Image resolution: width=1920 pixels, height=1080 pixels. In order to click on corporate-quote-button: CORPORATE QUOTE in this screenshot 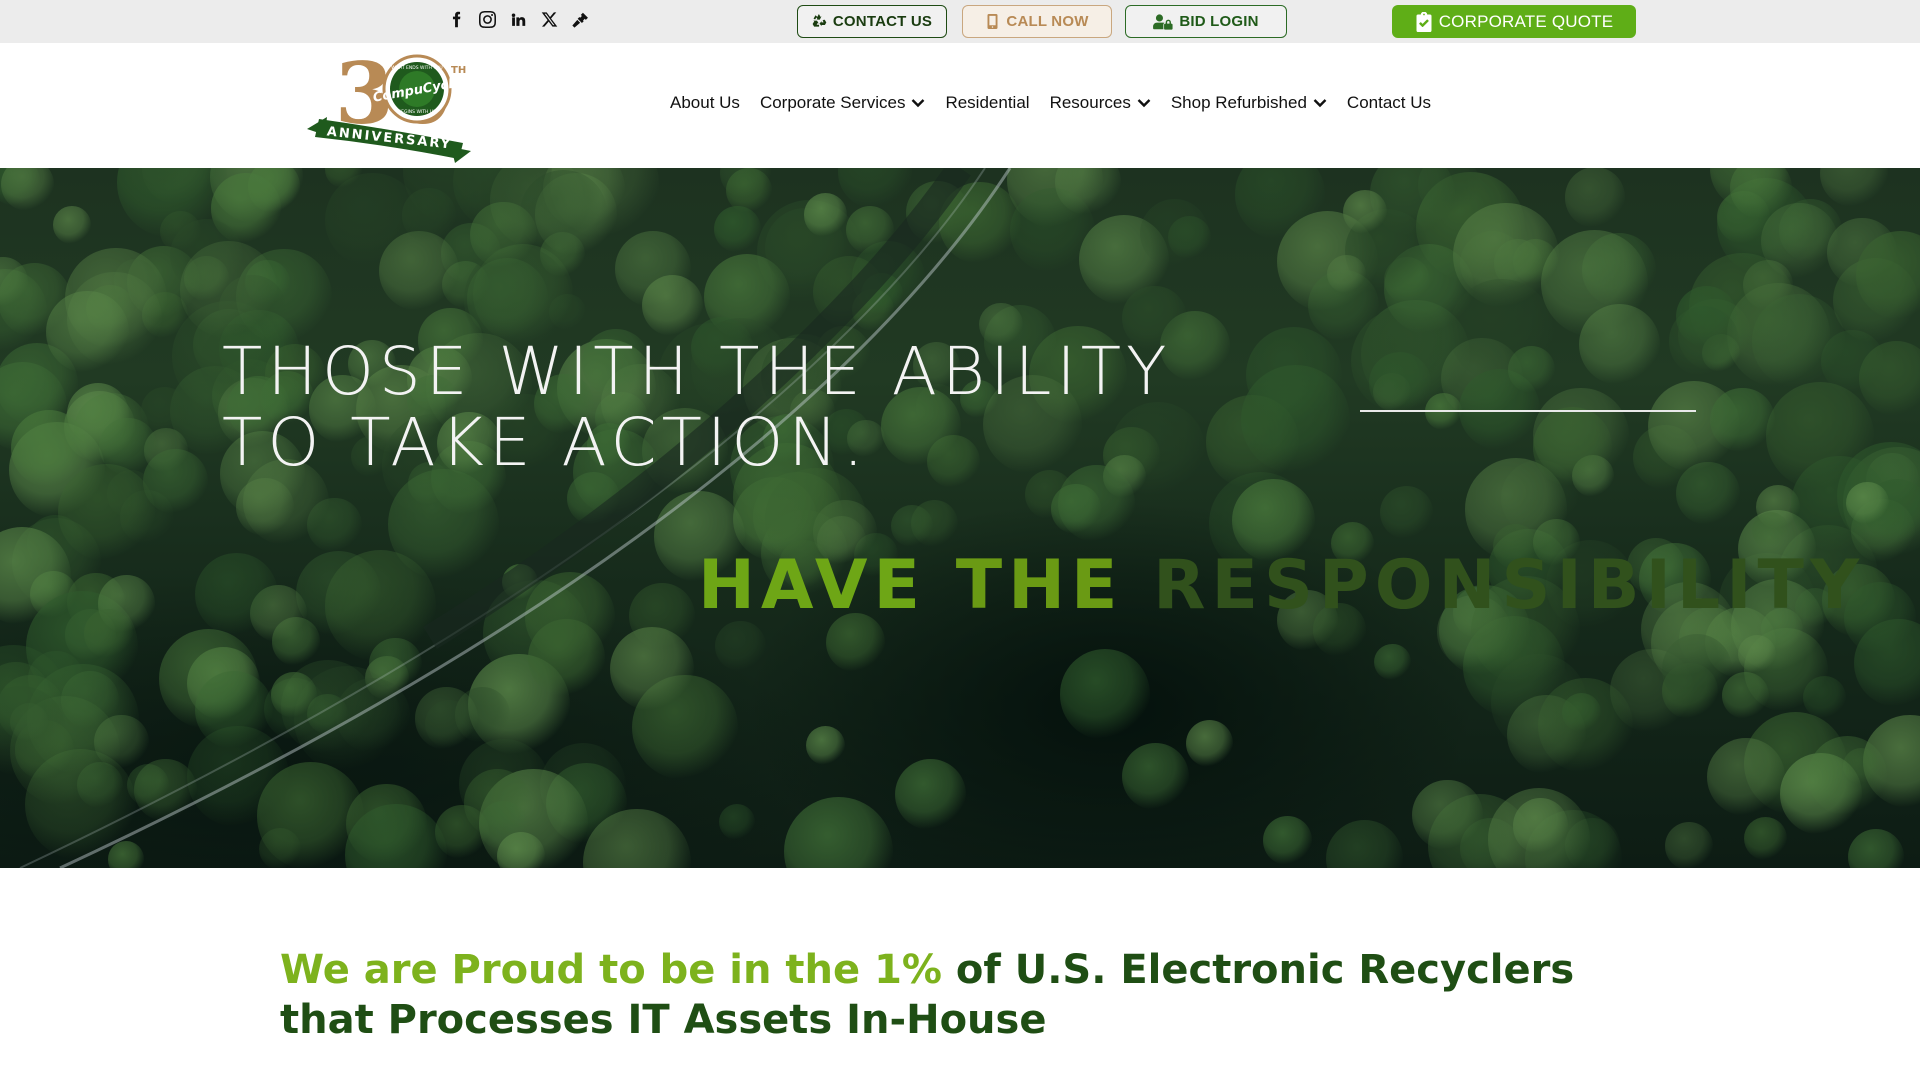, I will do `click(1514, 21)`.